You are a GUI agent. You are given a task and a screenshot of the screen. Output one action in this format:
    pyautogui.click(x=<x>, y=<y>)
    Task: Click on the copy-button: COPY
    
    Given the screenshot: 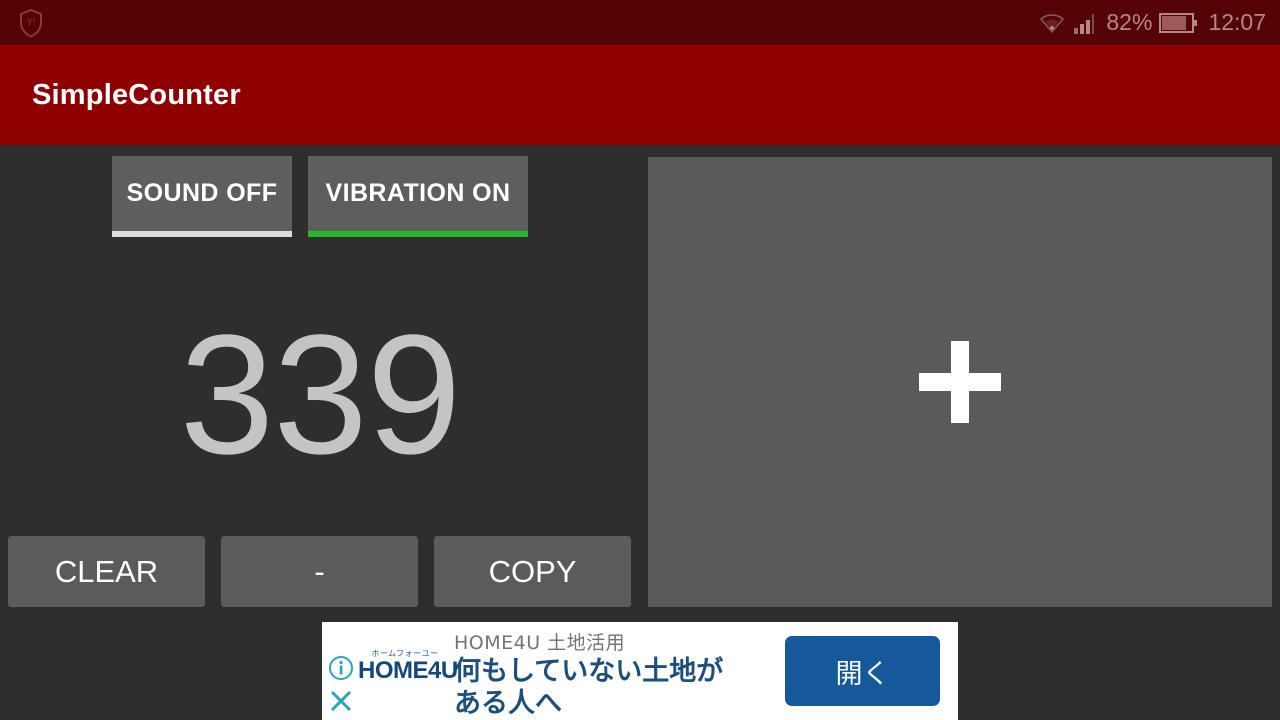 What is the action you would take?
    pyautogui.click(x=532, y=571)
    